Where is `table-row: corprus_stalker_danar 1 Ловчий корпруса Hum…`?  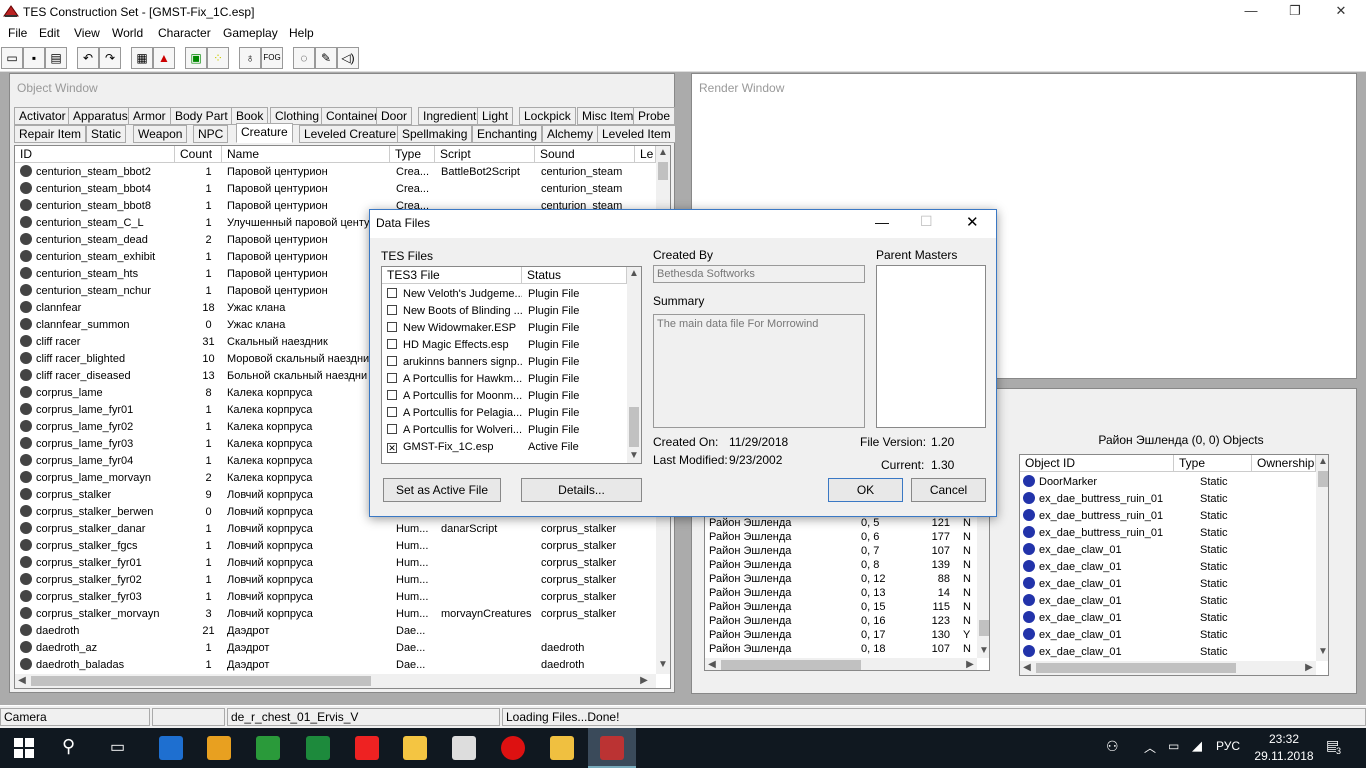
table-row: corprus_stalker_danar 1 Ловчий корпруса Hum… is located at coordinates (335, 529).